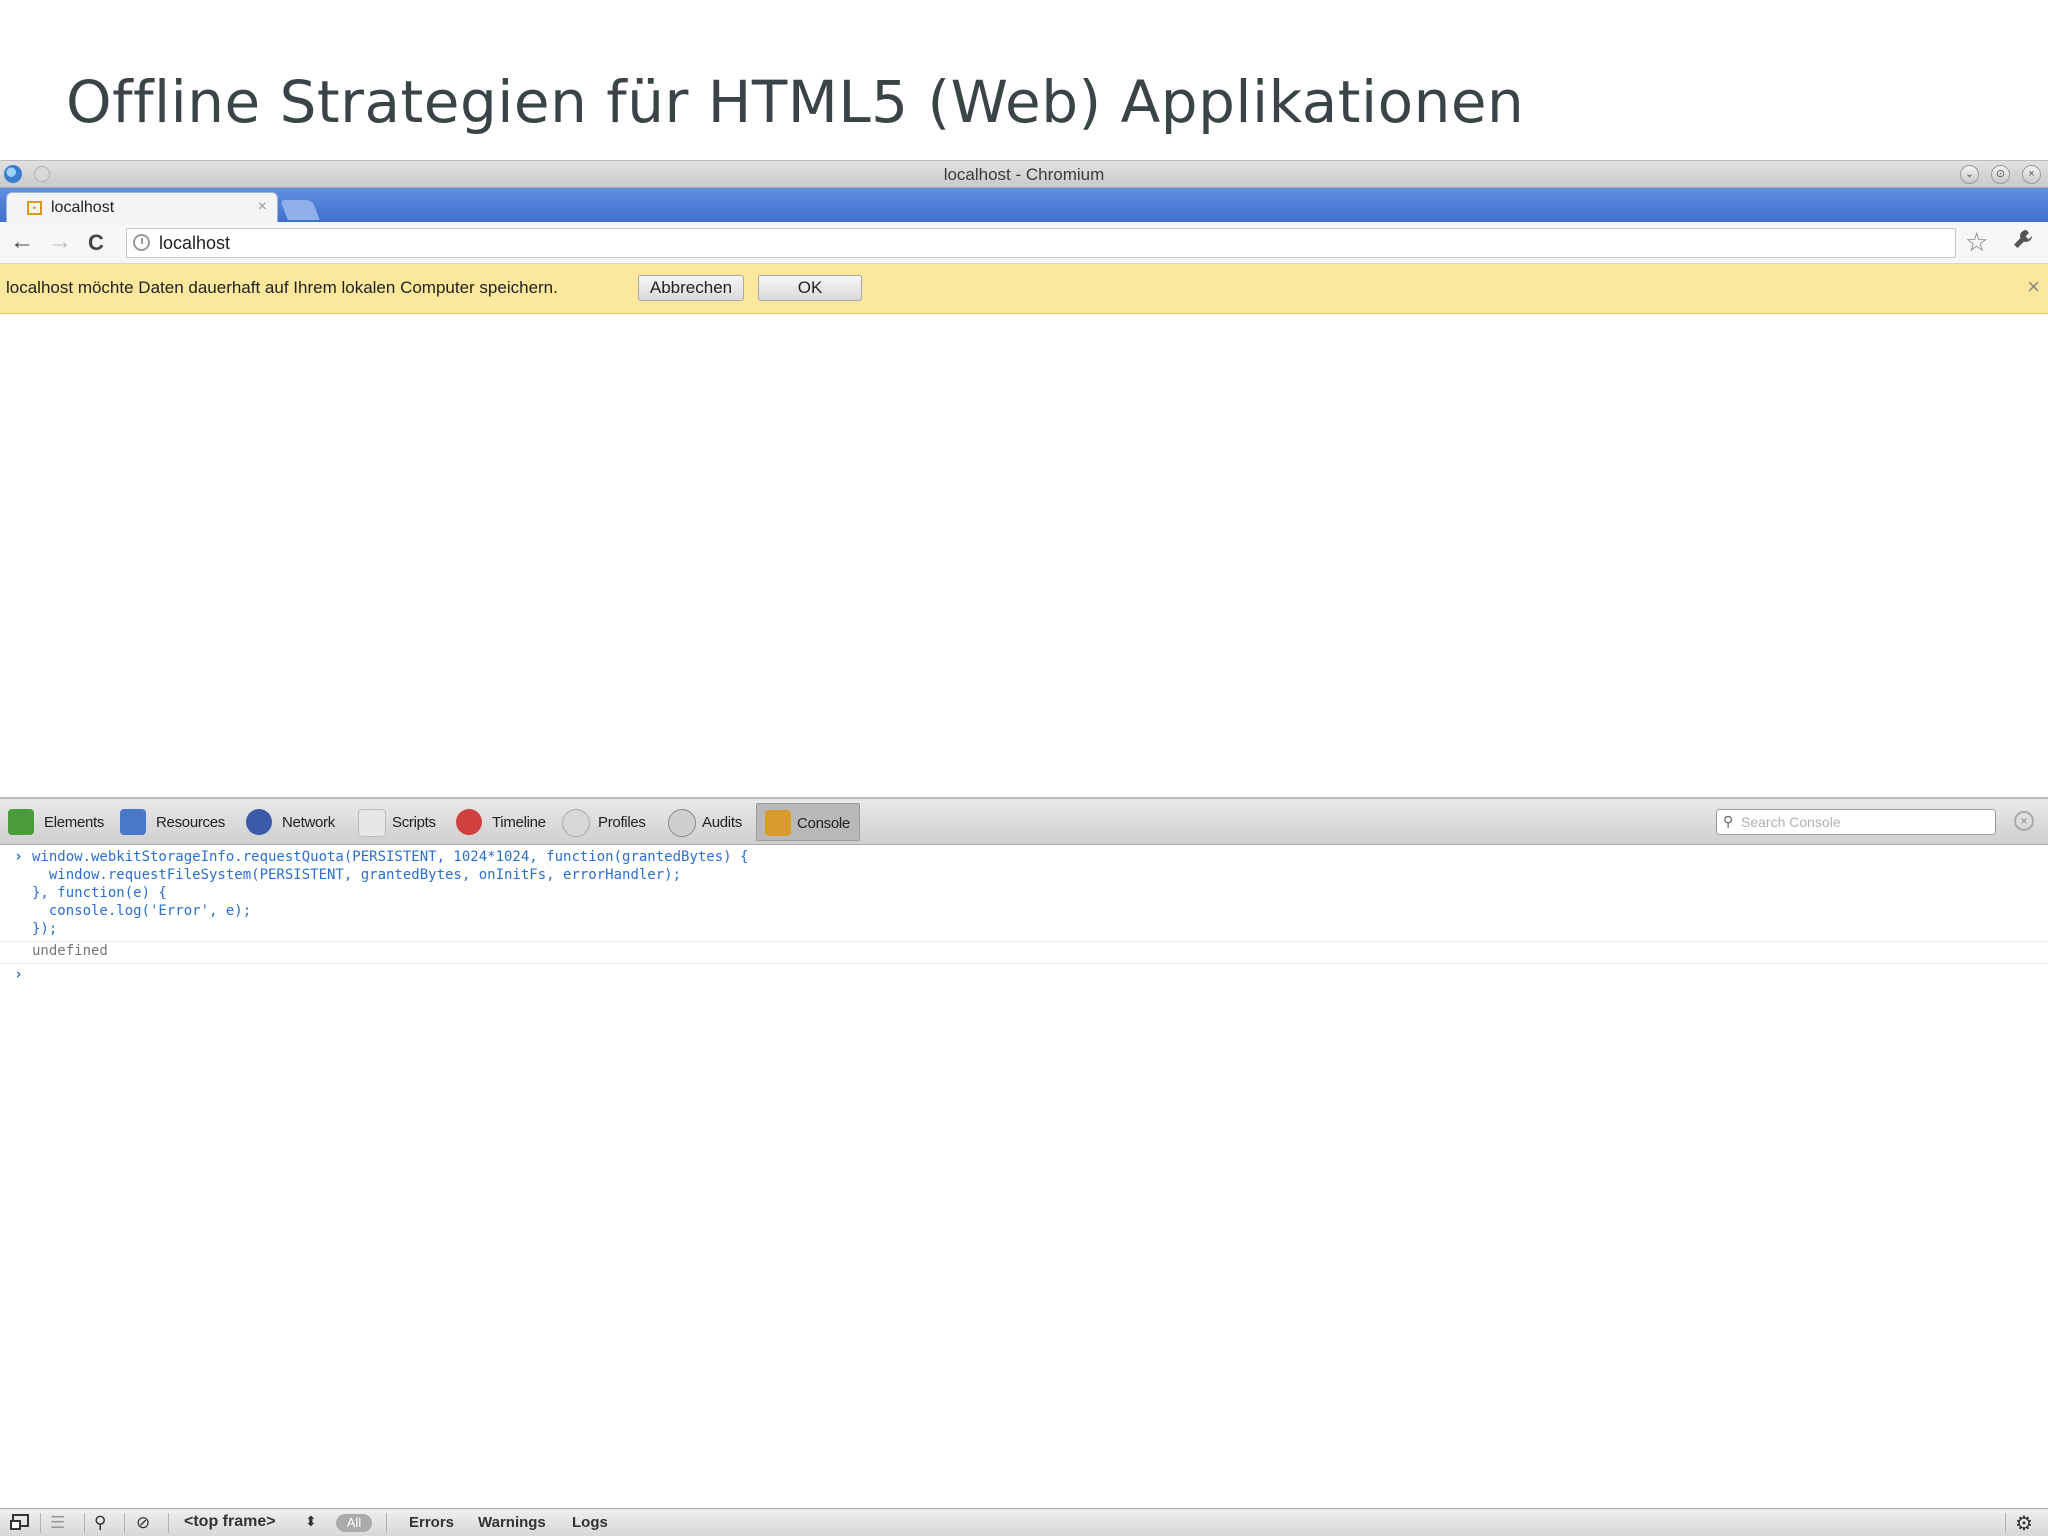 The image size is (2048, 1536). Describe the element at coordinates (576, 823) in the screenshot. I see `profiles-icon` at that location.